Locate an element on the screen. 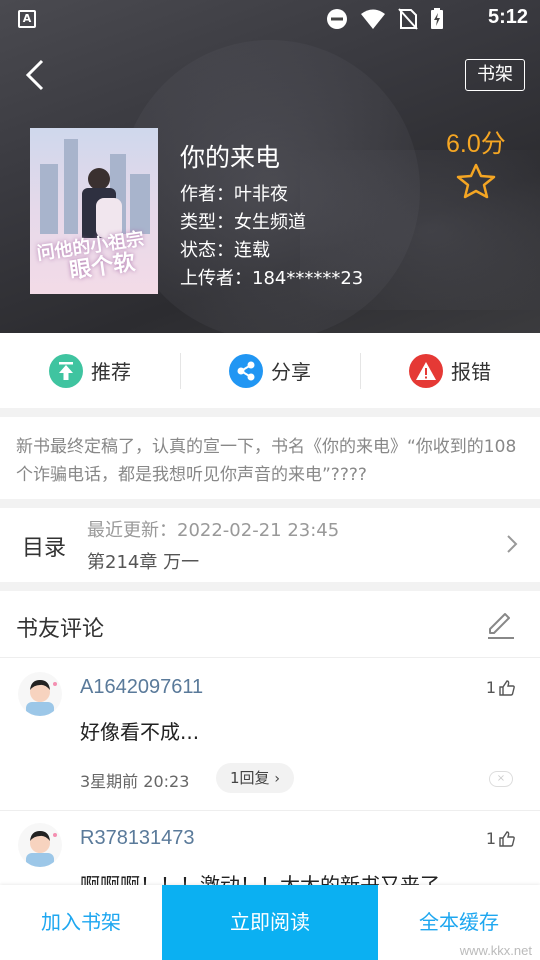  action-row: 推荐 分享 报错 is located at coordinates (270, 370).